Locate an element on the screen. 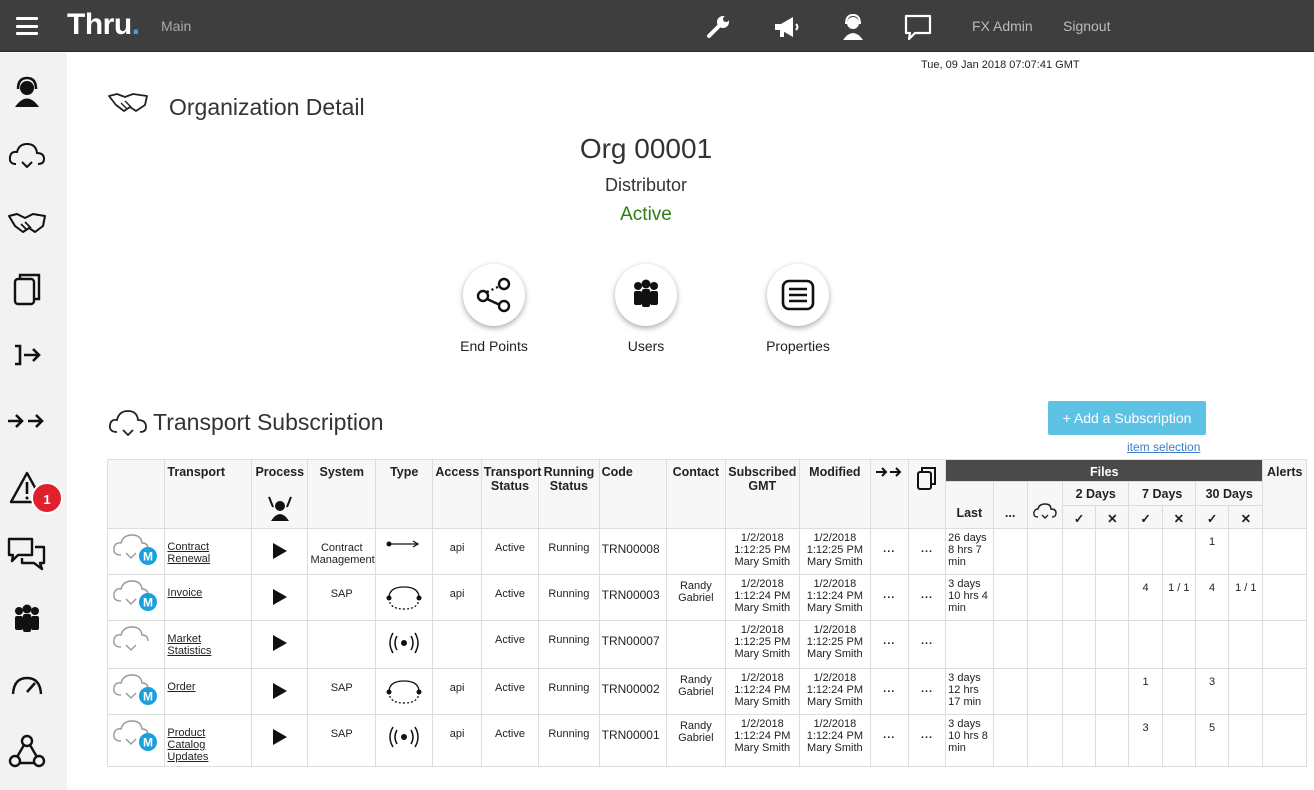 Image resolution: width=1314 pixels, height=790 pixels. transport-link: Contract Renewal is located at coordinates (188, 553).